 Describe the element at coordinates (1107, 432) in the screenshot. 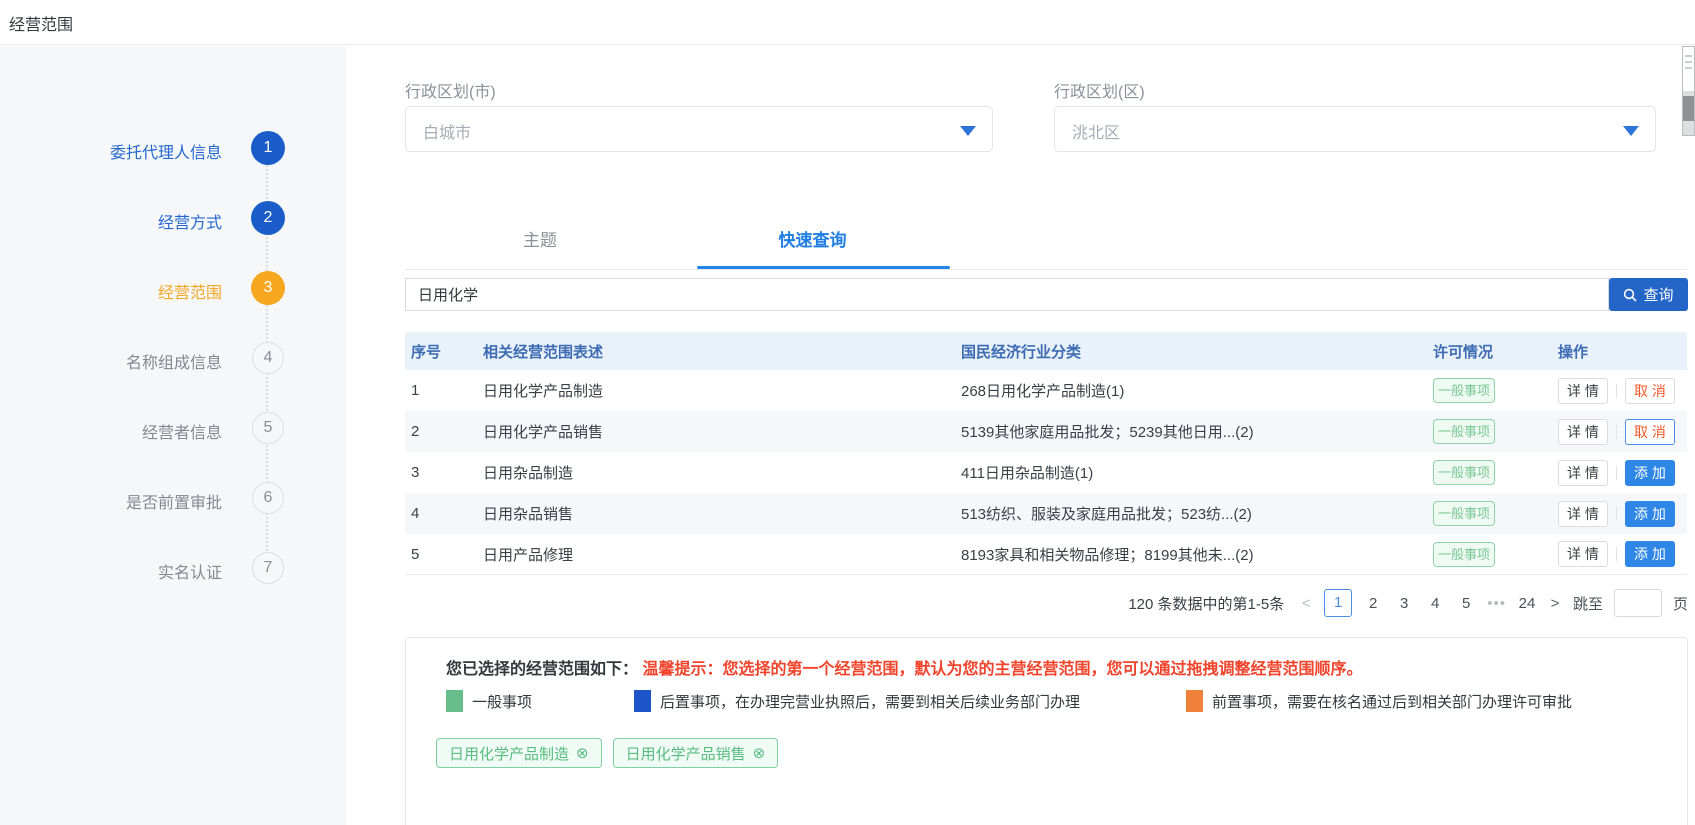

I see `cell-industry: 5139其他家庭用品批发；5239其他日用...(2)` at that location.